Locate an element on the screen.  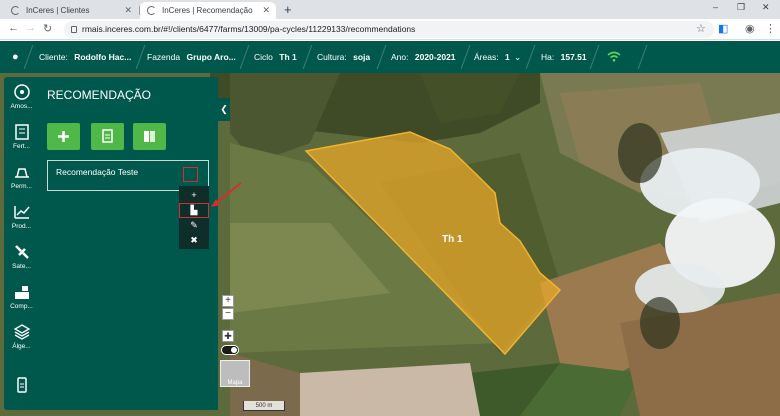
browser-tab-recomendacao: InCeres | Recomendação ✕ is located at coordinates (208, 10).